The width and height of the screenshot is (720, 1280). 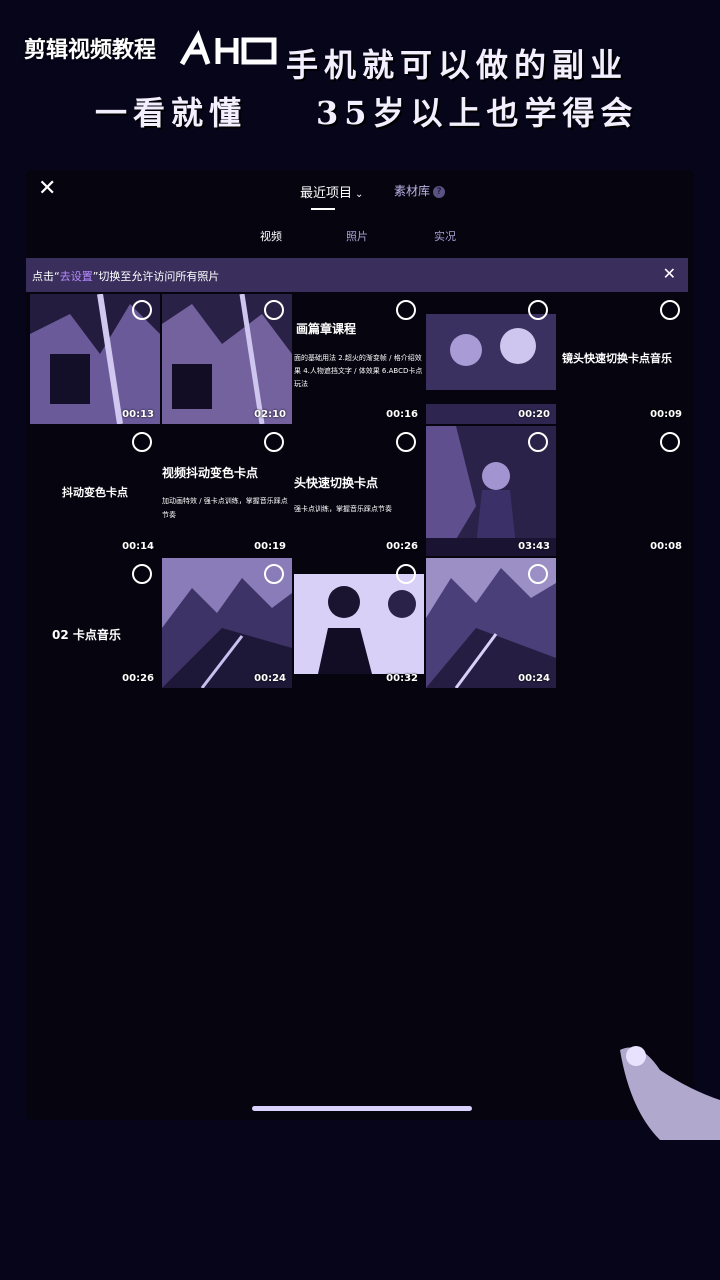 I want to click on thumbnail-title: 画篇章课程, so click(x=326, y=329).